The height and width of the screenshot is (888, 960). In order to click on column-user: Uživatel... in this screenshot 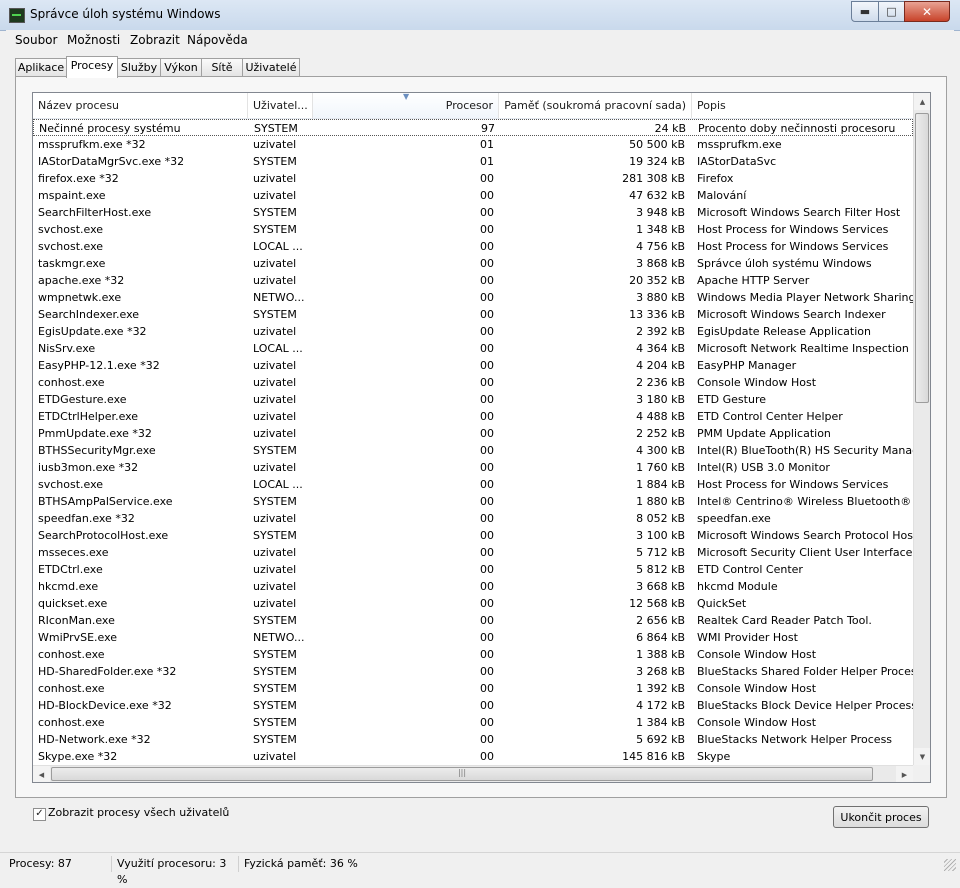, I will do `click(280, 105)`.